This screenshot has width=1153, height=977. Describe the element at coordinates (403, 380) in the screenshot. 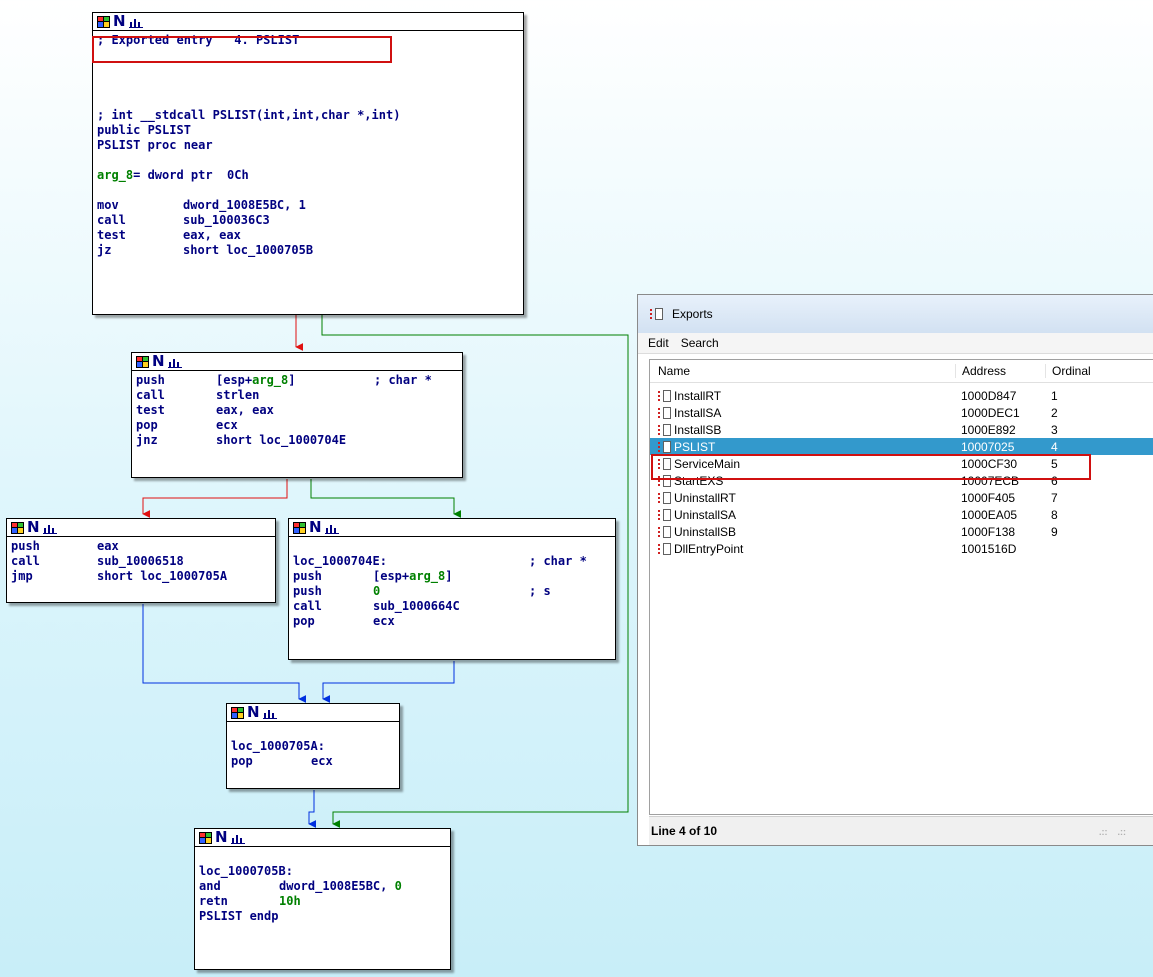

I see `instruction-comment: ; char *` at that location.